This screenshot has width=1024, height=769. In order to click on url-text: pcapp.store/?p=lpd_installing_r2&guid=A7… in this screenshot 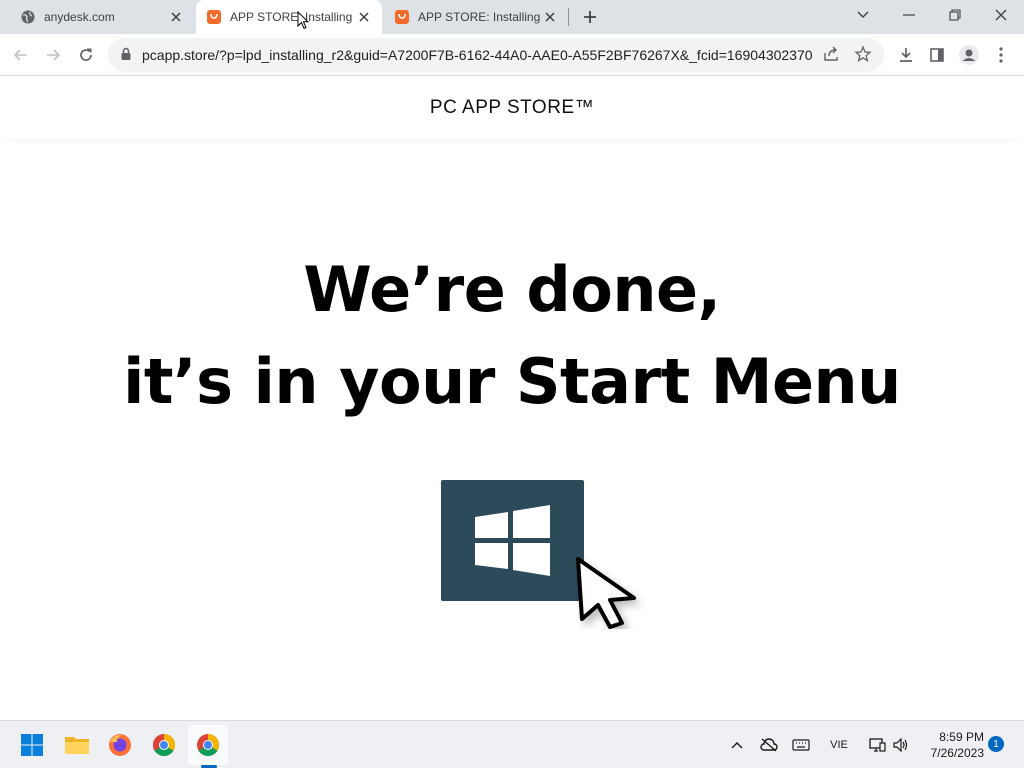, I will do `click(477, 55)`.